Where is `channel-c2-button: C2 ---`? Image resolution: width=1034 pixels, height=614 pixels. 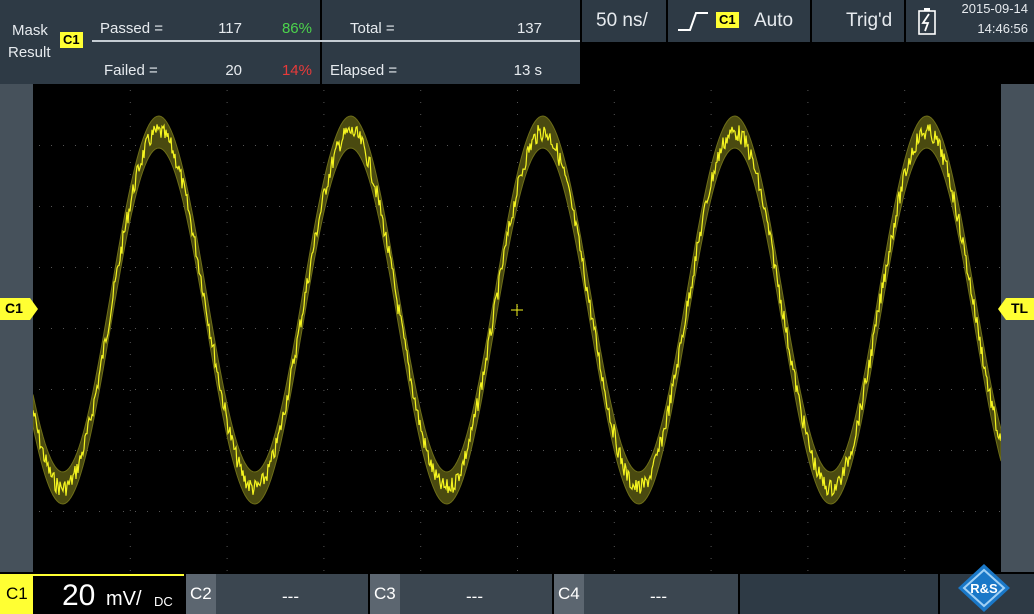 channel-c2-button: C2 --- is located at coordinates (277, 594).